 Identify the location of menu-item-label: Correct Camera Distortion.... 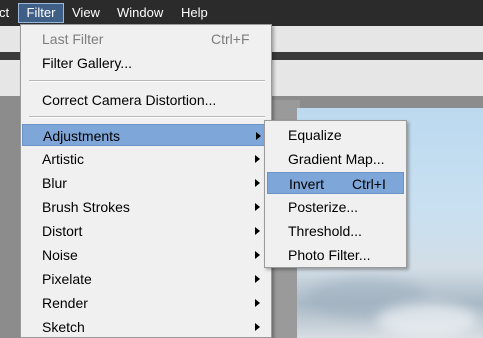
(129, 100).